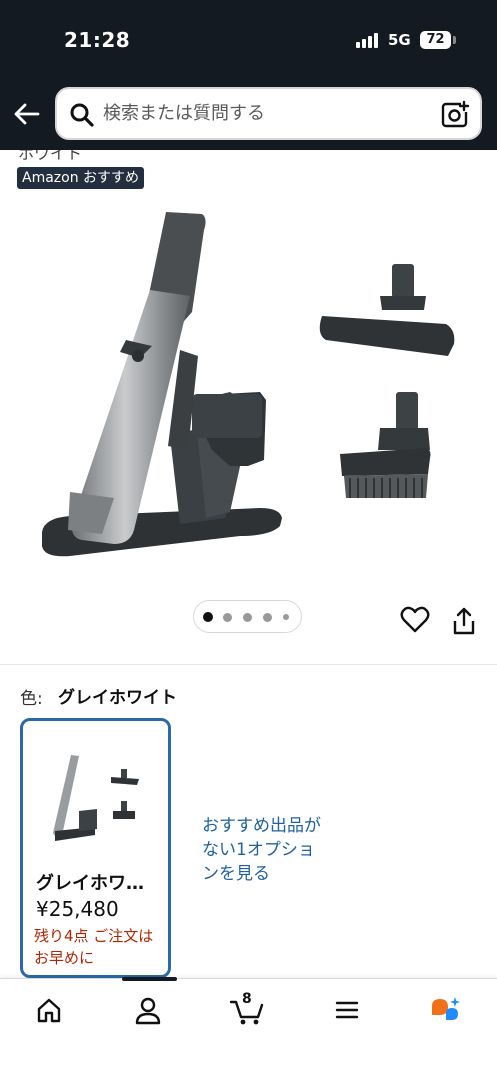 Image resolution: width=497 pixels, height=1080 pixels. I want to click on back-arrow-icon, so click(27, 114).